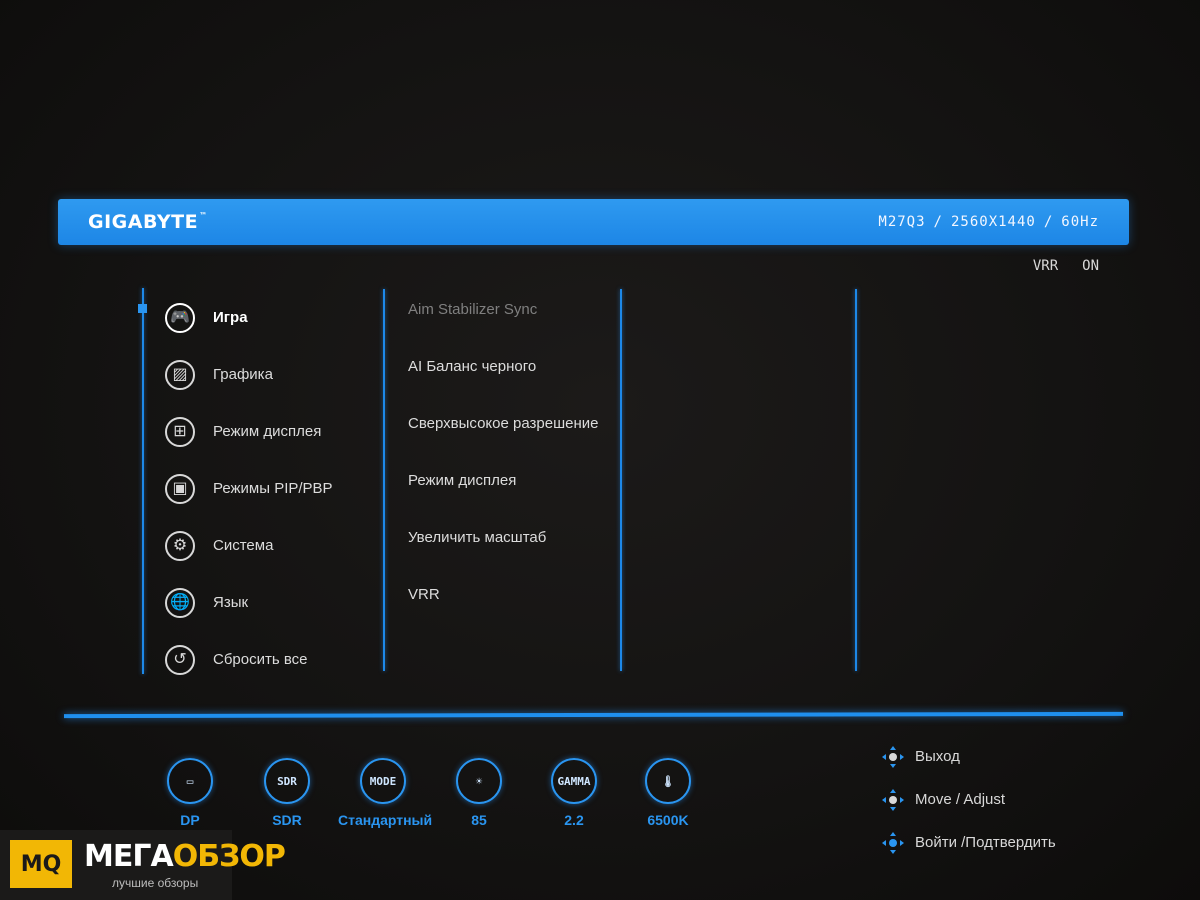  What do you see at coordinates (41, 864) in the screenshot?
I see `watermark-logo: MQ` at bounding box center [41, 864].